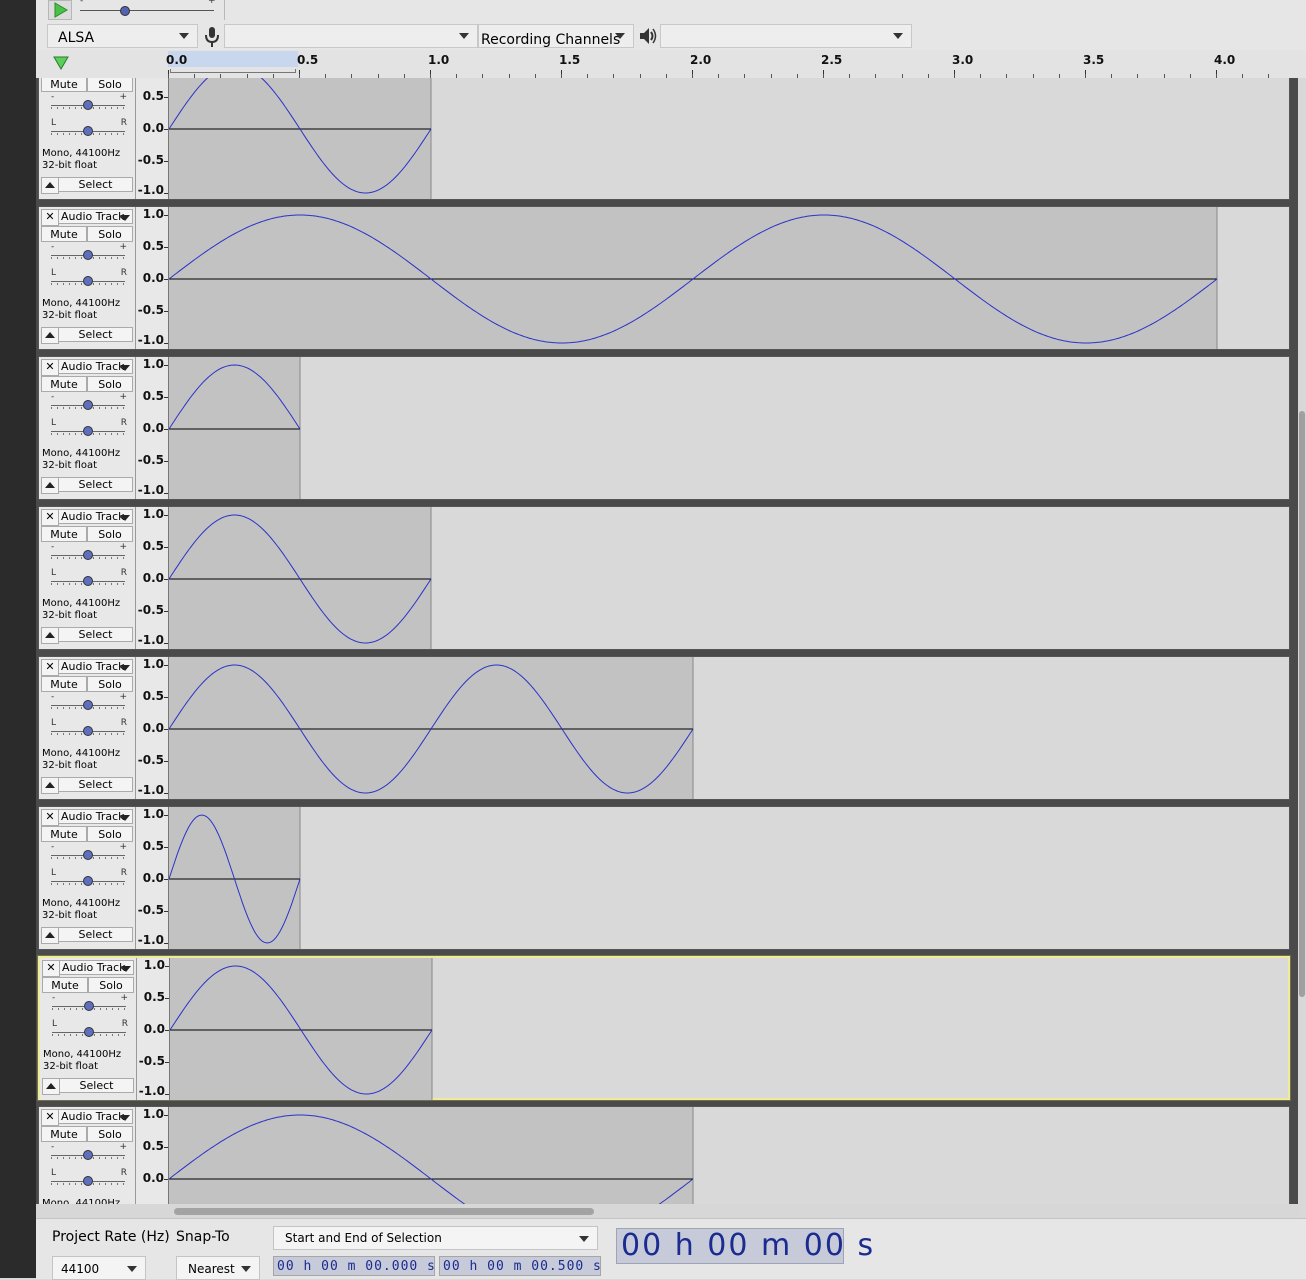  Describe the element at coordinates (61, 63) in the screenshot. I see `timeline-options-button` at that location.